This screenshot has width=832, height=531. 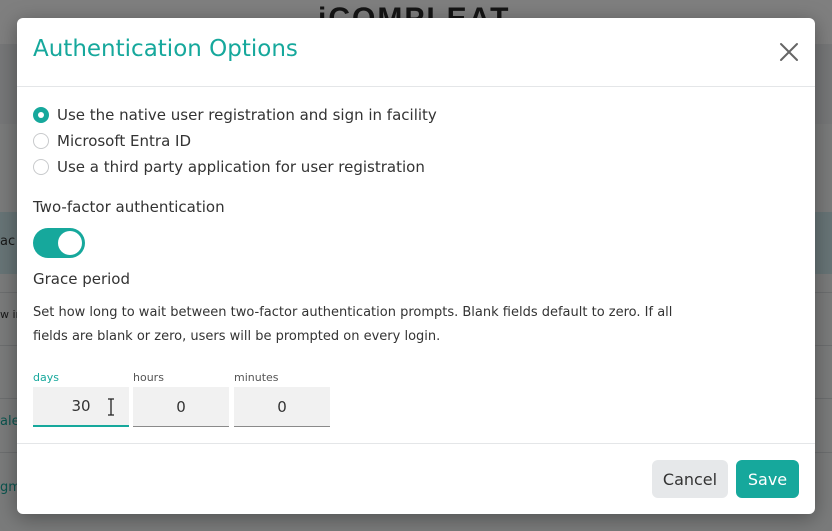 What do you see at coordinates (70, 243) in the screenshot?
I see `toggle-knob` at bounding box center [70, 243].